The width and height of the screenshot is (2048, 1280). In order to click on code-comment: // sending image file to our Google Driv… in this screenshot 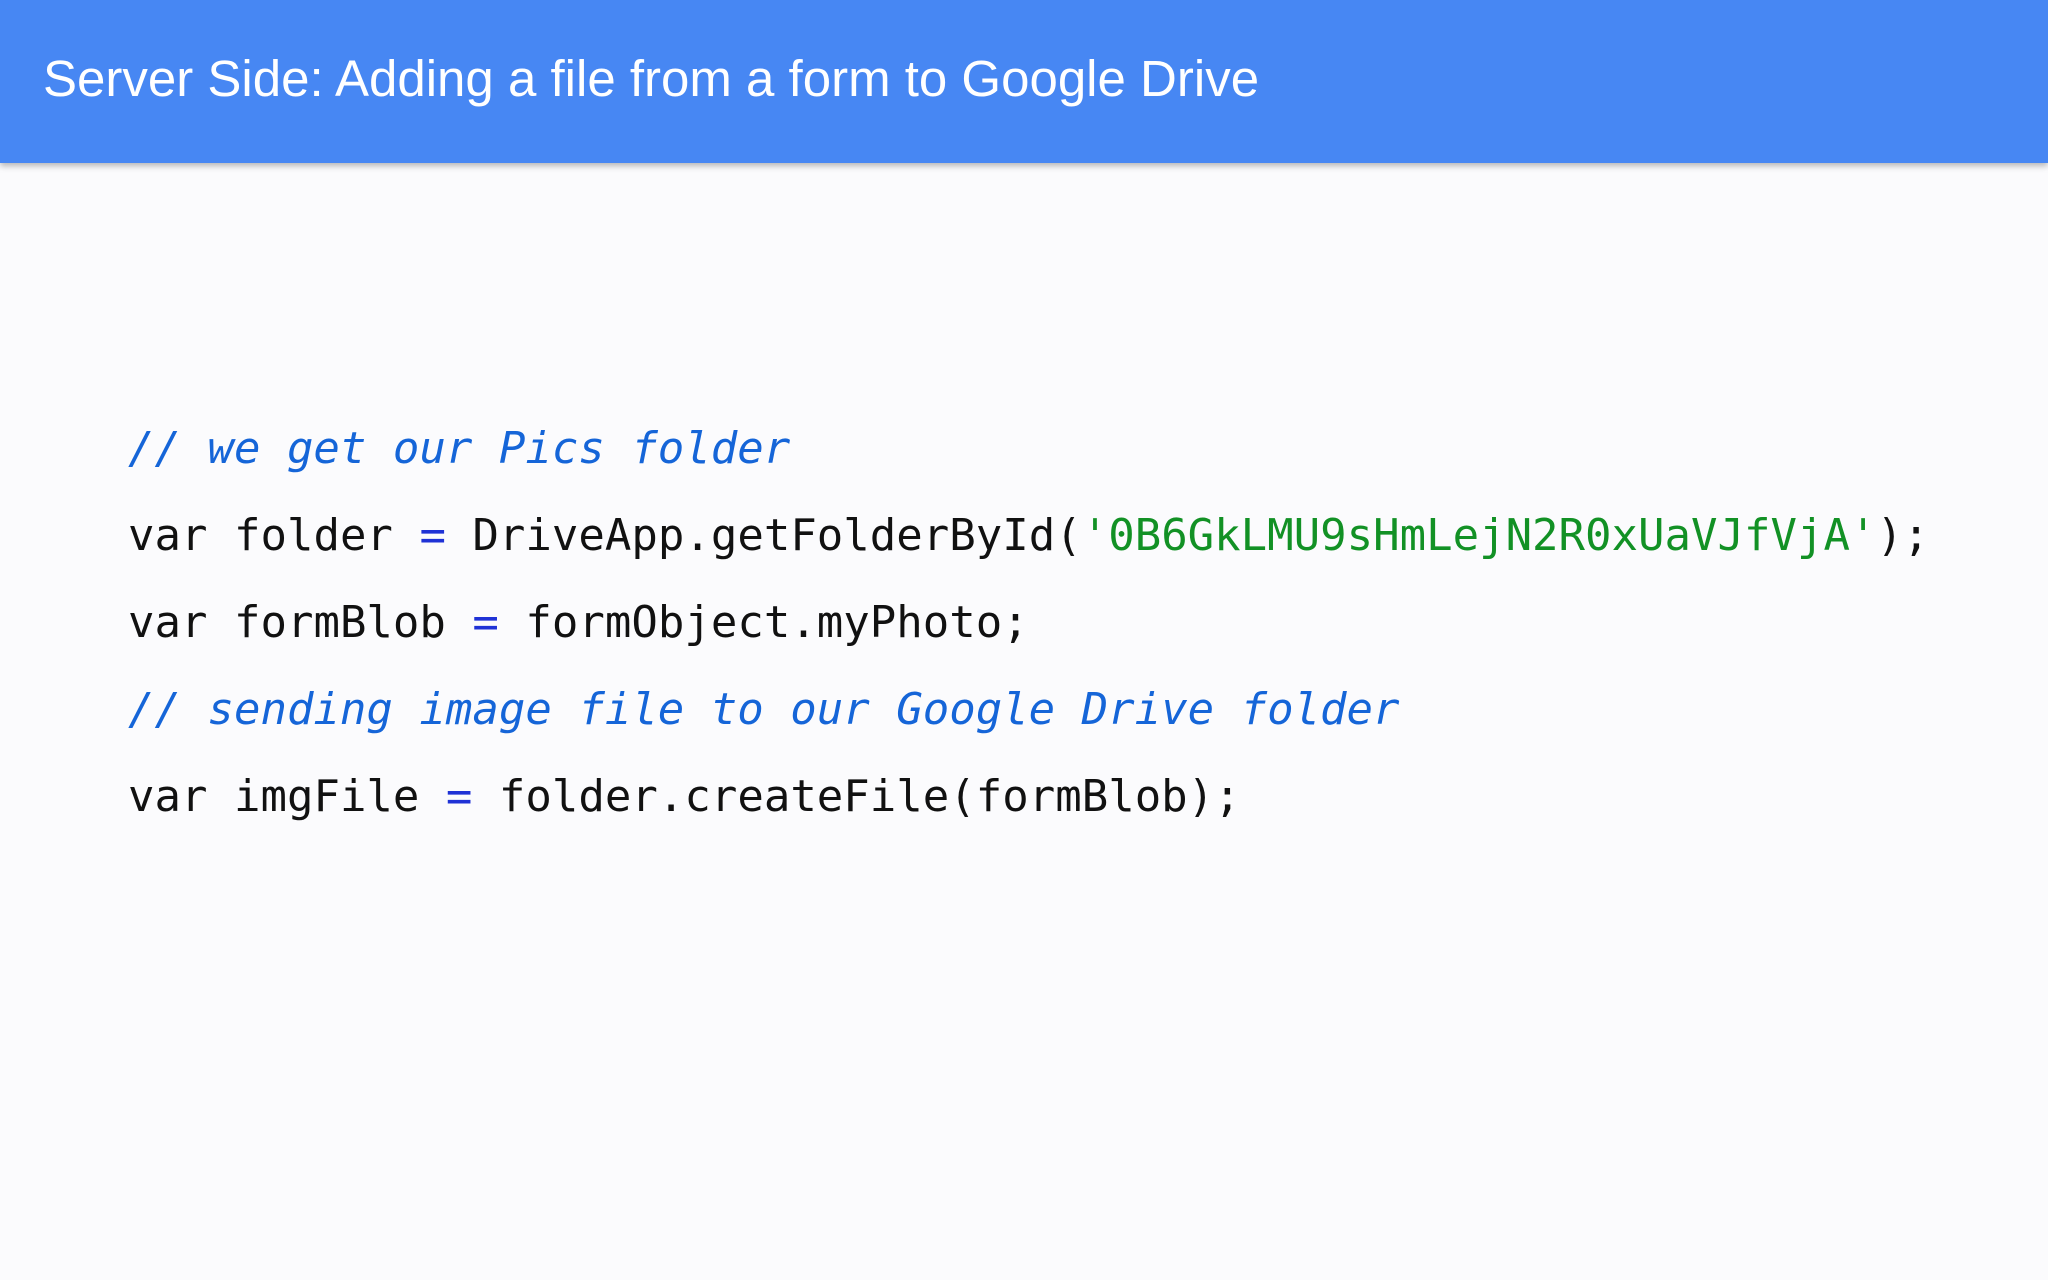, I will do `click(764, 709)`.